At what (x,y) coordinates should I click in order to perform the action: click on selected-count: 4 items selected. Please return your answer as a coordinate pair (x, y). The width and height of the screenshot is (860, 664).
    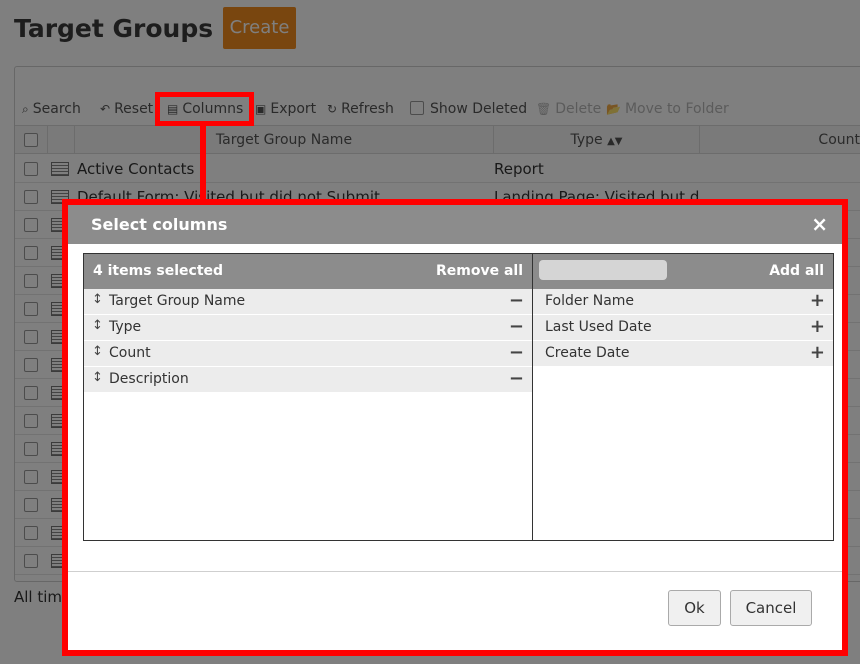
    Looking at the image, I should click on (158, 271).